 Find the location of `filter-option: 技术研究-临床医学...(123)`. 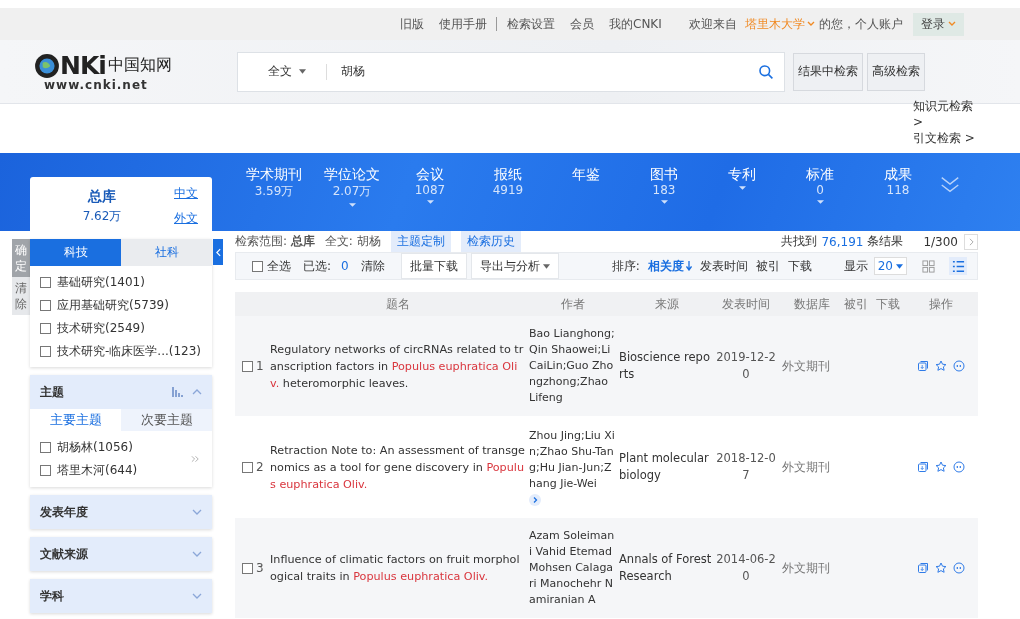

filter-option: 技术研究-临床医学...(123) is located at coordinates (129, 351).